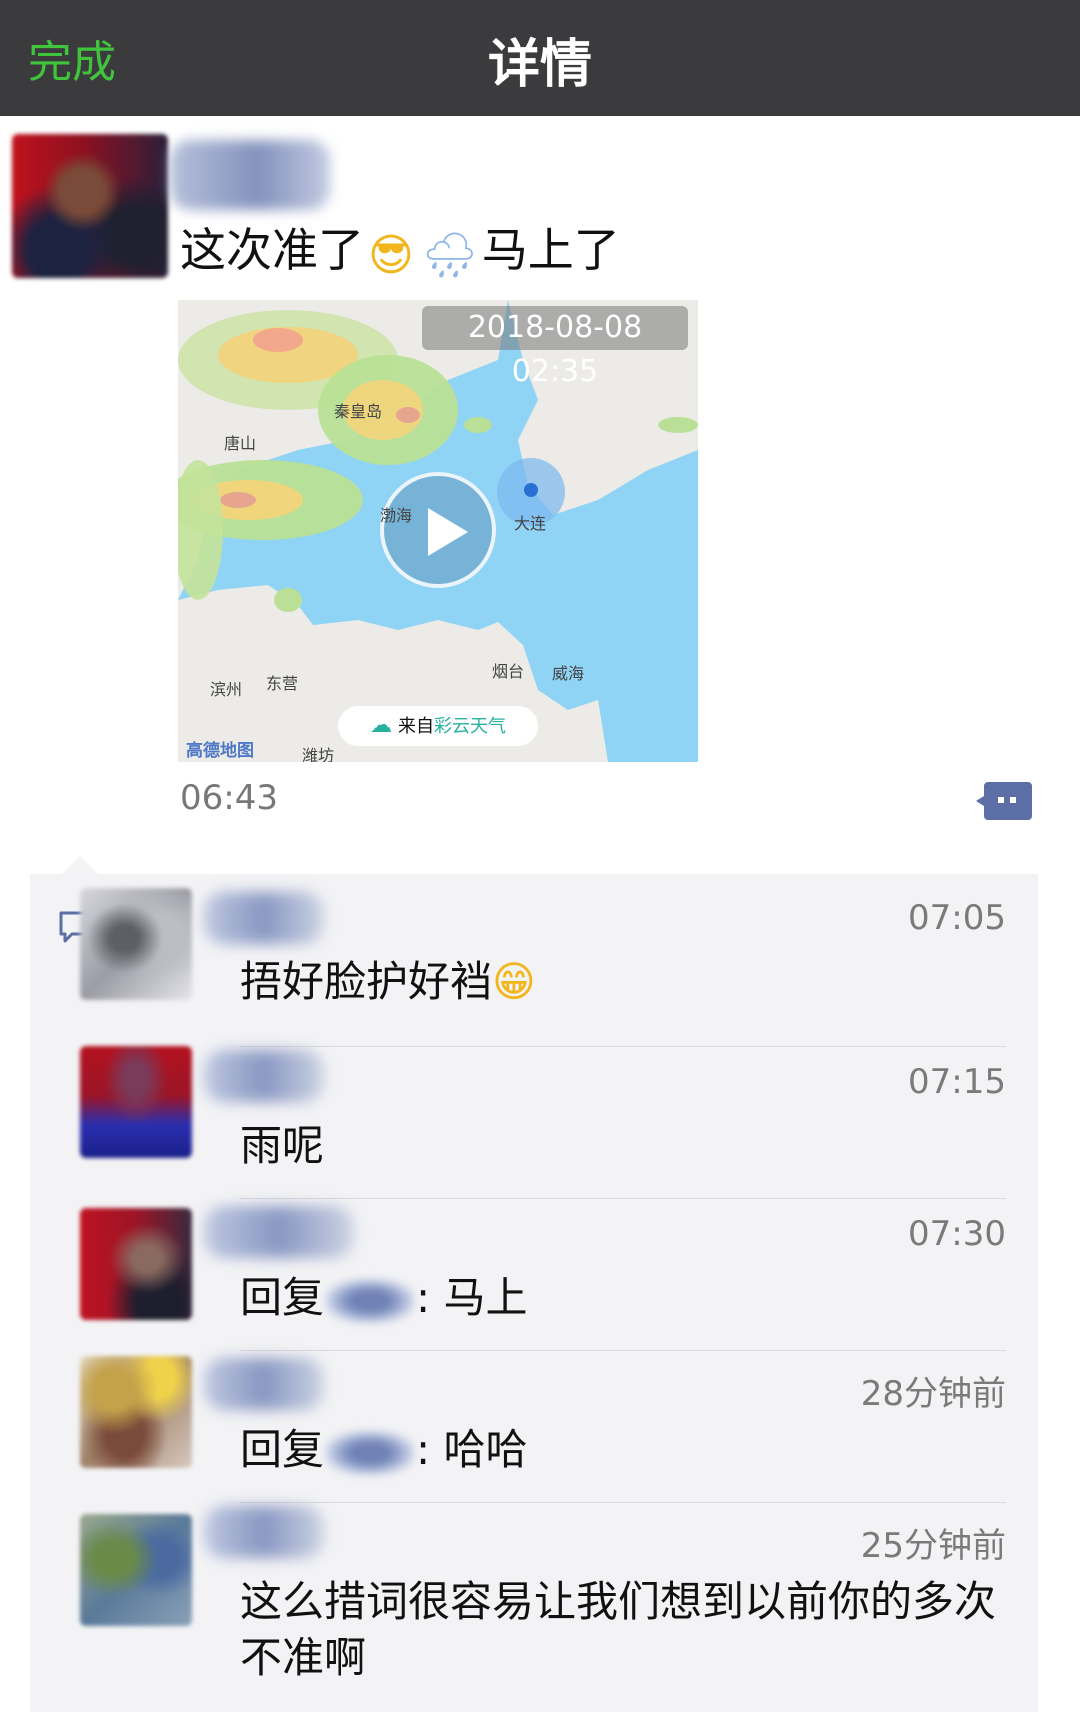  What do you see at coordinates (550, 250) in the screenshot?
I see `post-text-tail: 马上了` at bounding box center [550, 250].